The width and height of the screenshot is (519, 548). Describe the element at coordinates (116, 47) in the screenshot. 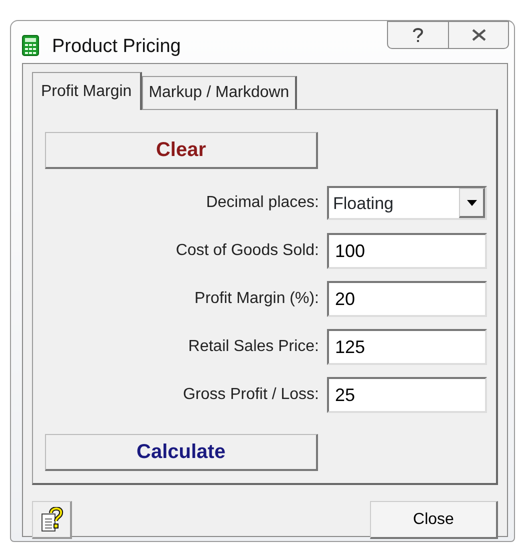

I see `window-title: Product Pricing` at that location.